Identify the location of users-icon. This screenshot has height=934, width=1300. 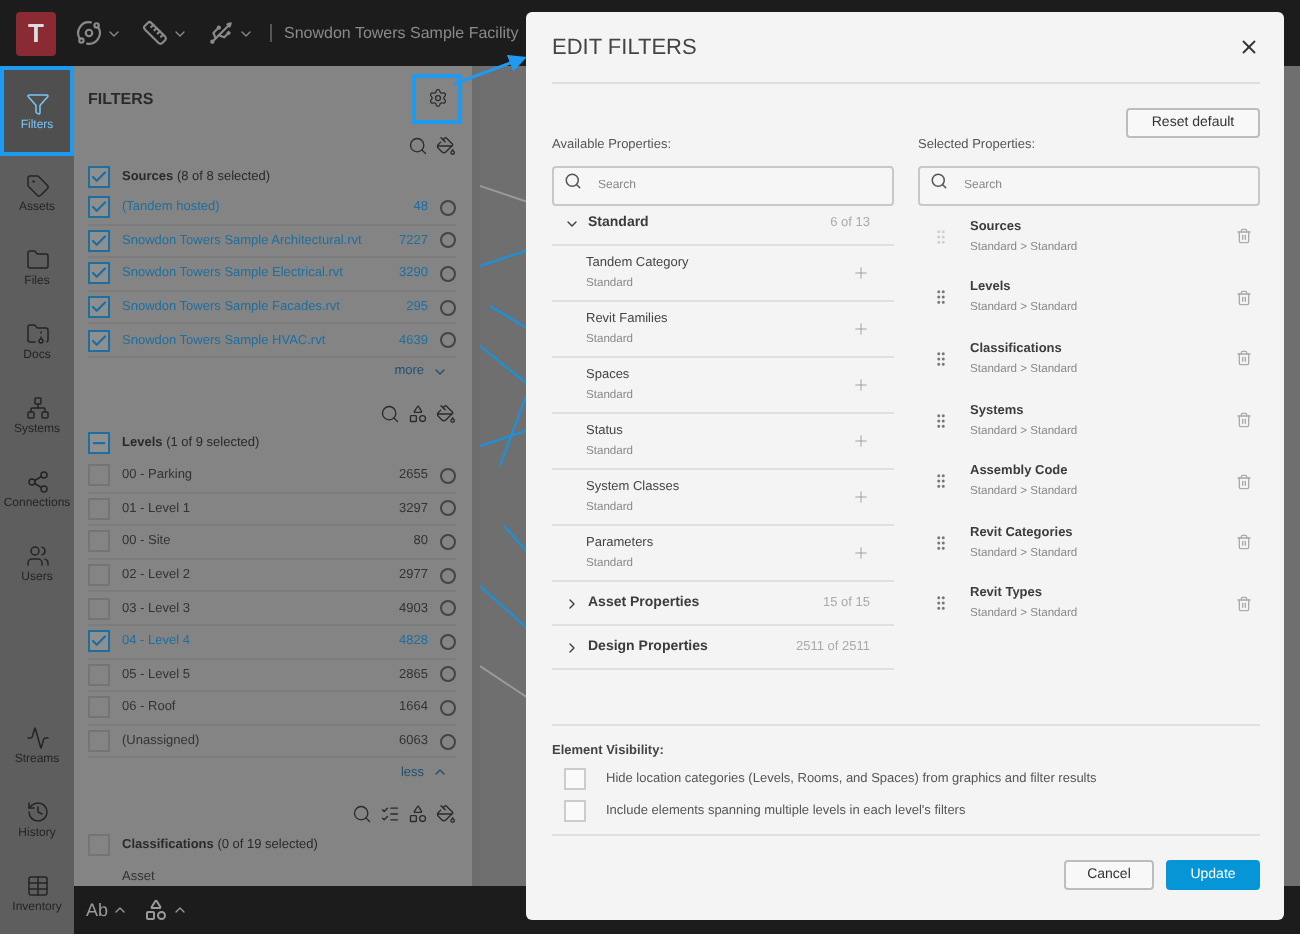
(37, 555).